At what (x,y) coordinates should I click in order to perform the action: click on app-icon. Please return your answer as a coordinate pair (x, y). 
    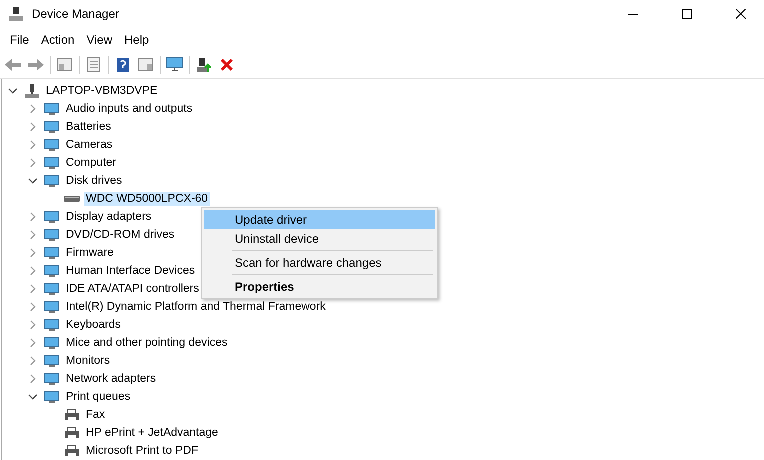
    Looking at the image, I should click on (16, 14).